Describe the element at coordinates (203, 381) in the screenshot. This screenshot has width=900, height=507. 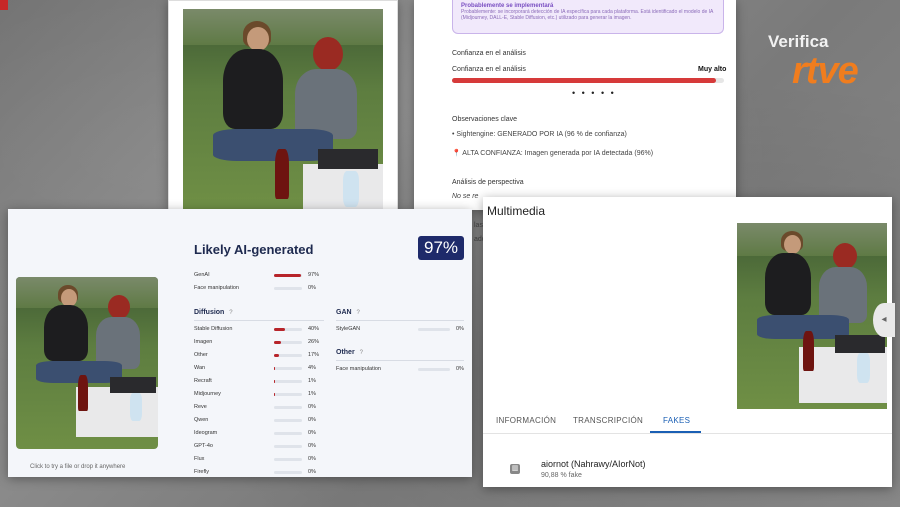
I see `score-row-label: Recraft` at that location.